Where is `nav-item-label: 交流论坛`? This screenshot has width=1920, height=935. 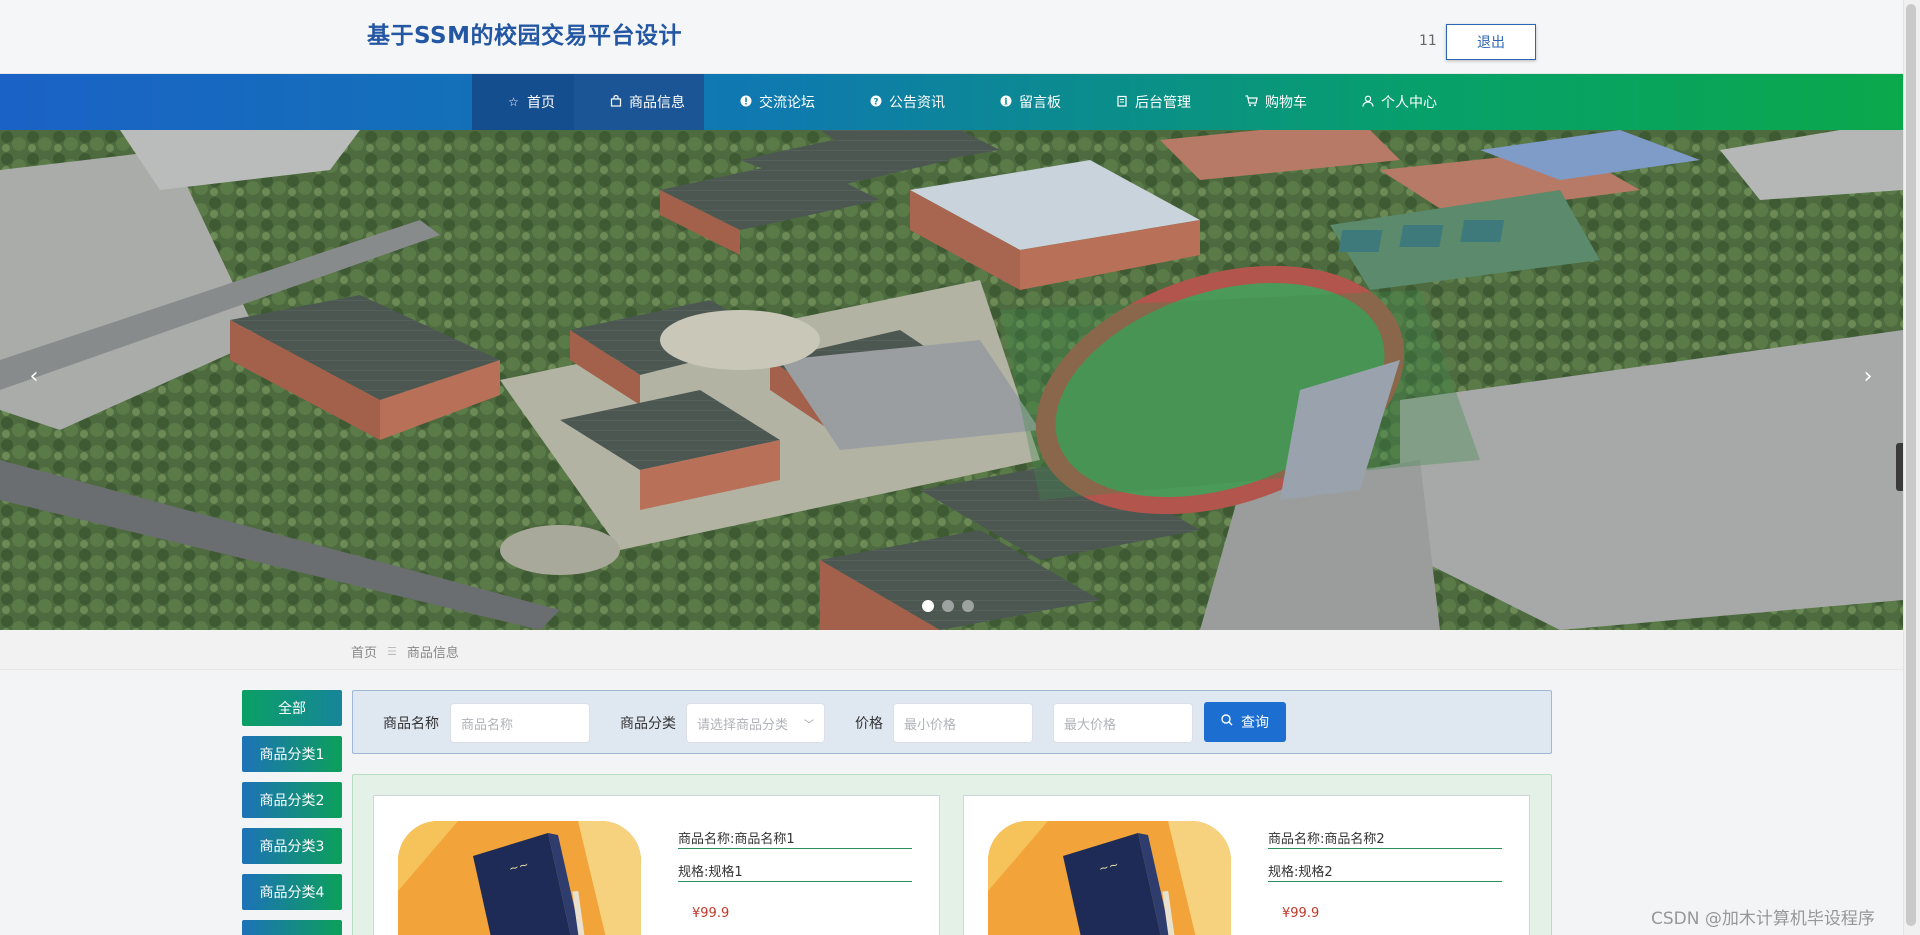 nav-item-label: 交流论坛 is located at coordinates (787, 103).